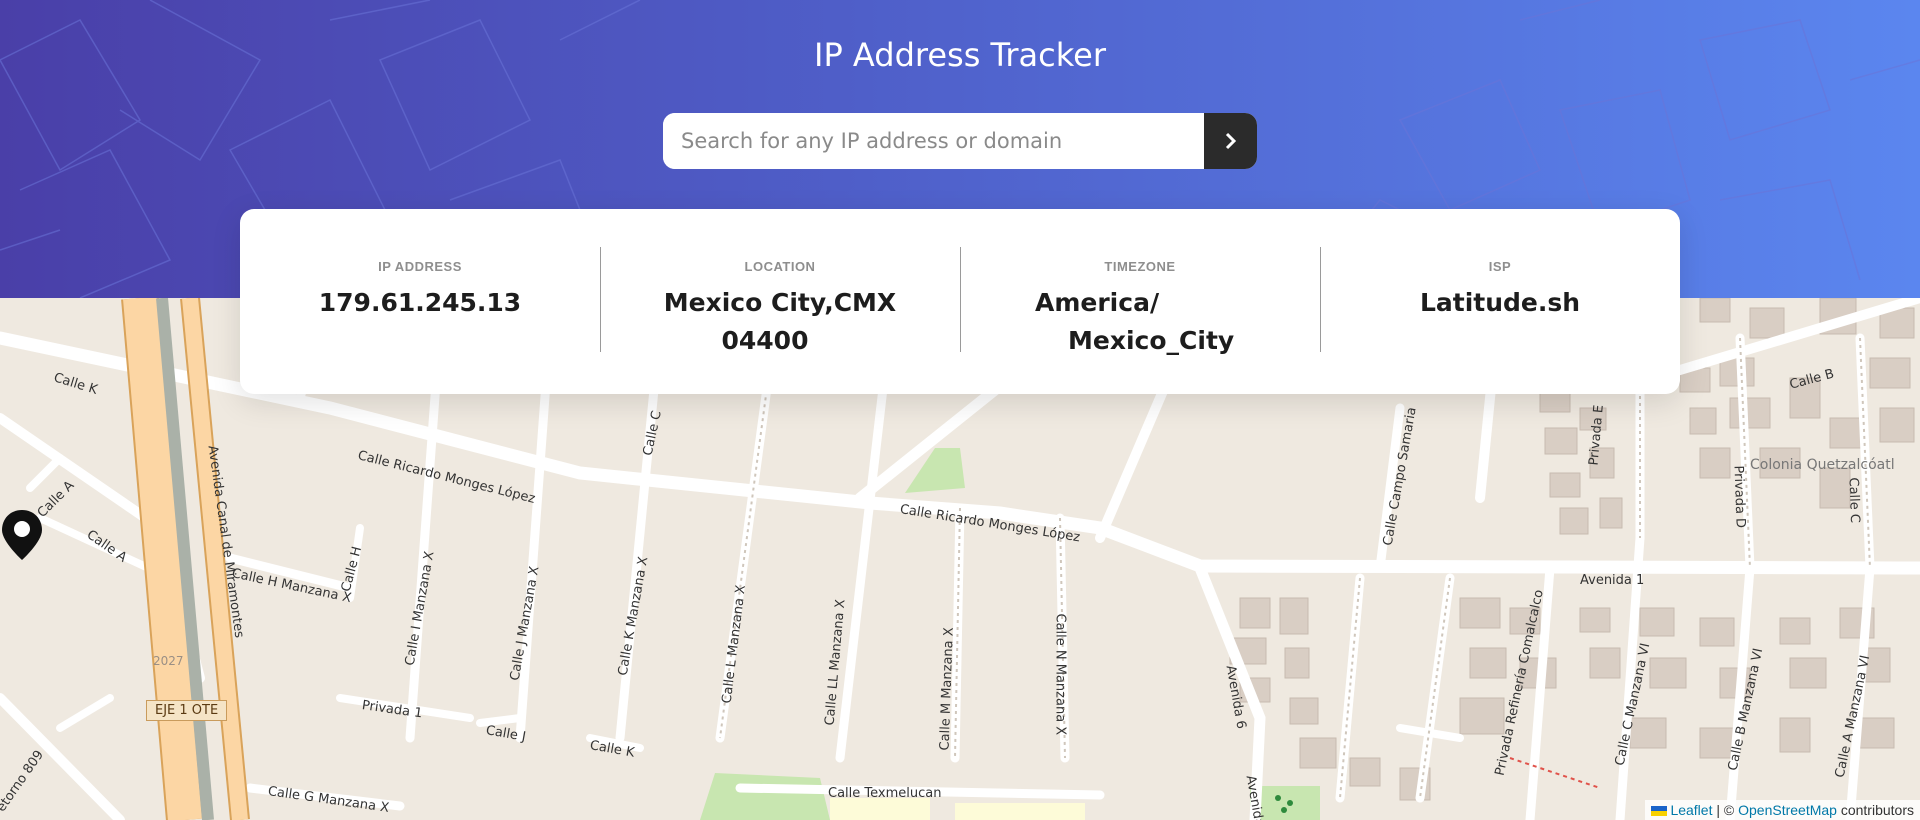  Describe the element at coordinates (168, 661) in the screenshot. I see `elevation-label: 2027` at that location.